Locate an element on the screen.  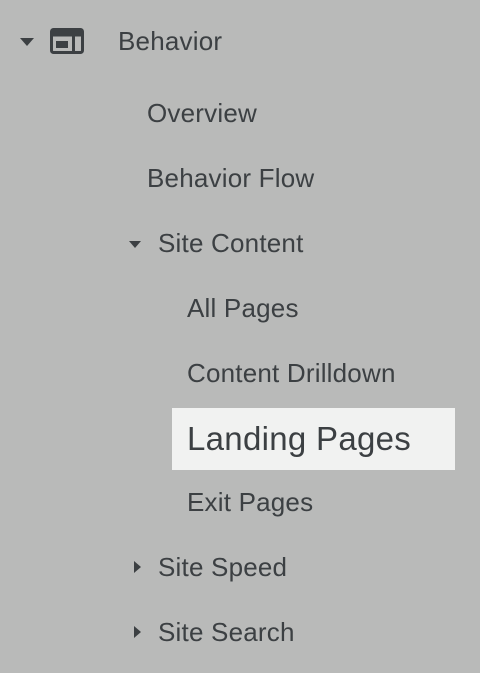
nav-item-landing-pages: Landing Pages is located at coordinates (299, 439).